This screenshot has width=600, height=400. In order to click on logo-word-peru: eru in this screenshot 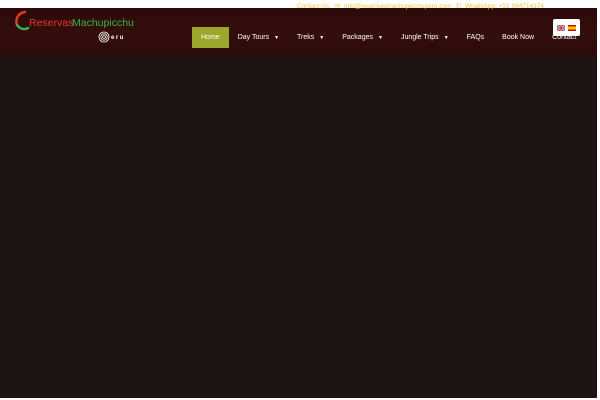, I will do `click(118, 38)`.